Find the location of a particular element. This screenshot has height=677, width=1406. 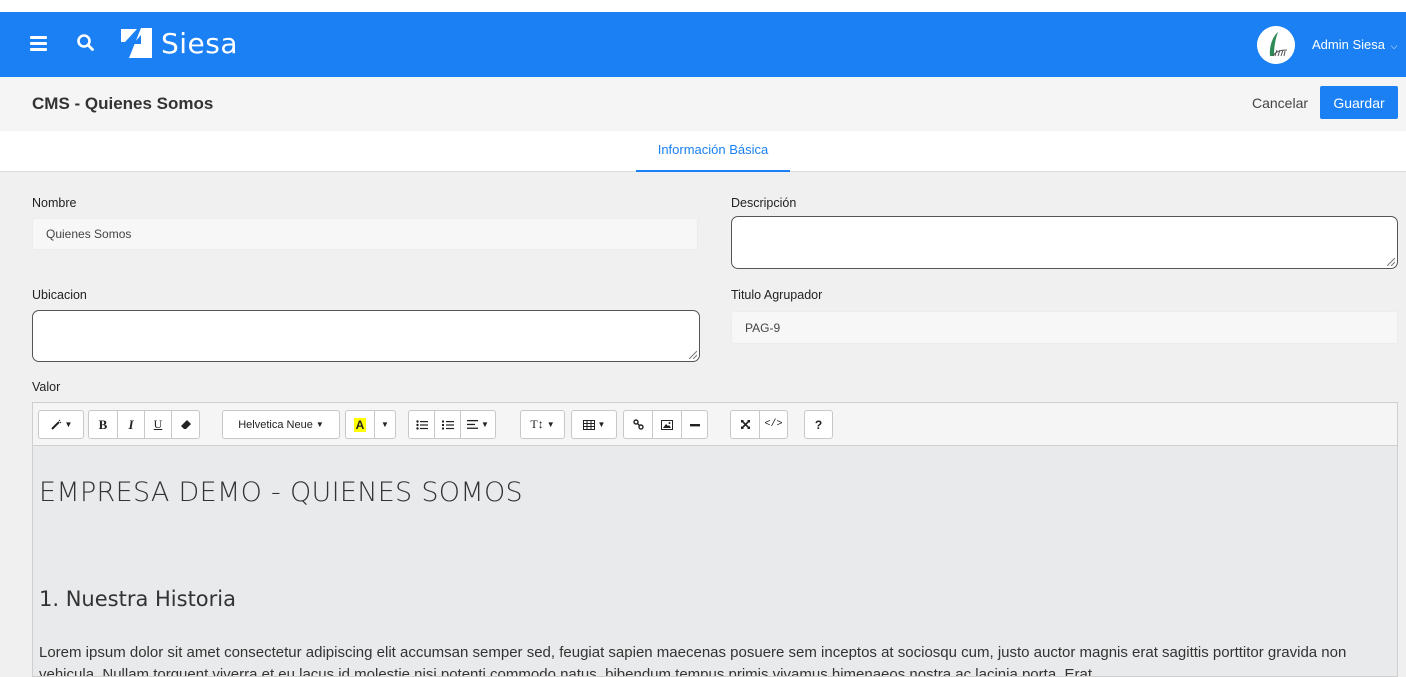

fullscreen-icon is located at coordinates (745, 424).